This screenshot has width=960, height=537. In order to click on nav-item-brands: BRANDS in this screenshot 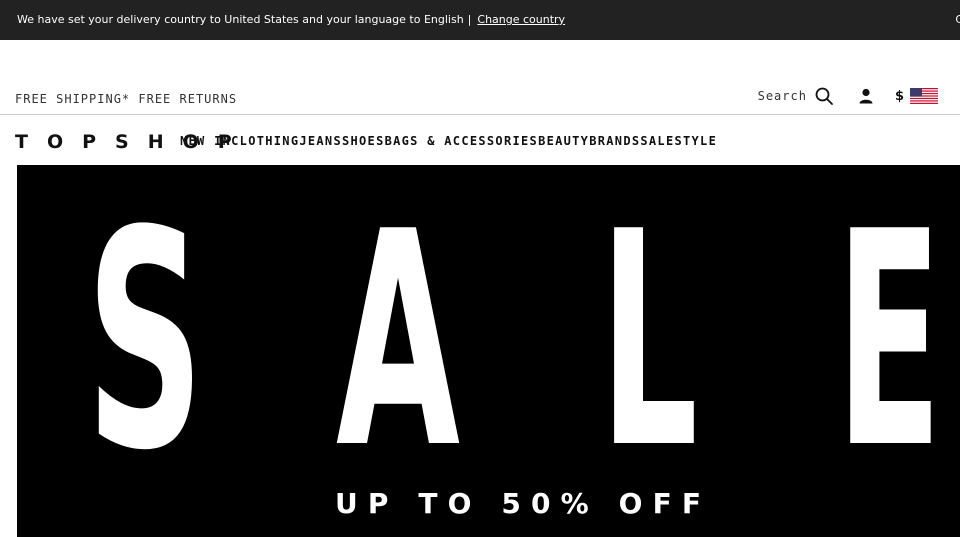, I will do `click(614, 141)`.